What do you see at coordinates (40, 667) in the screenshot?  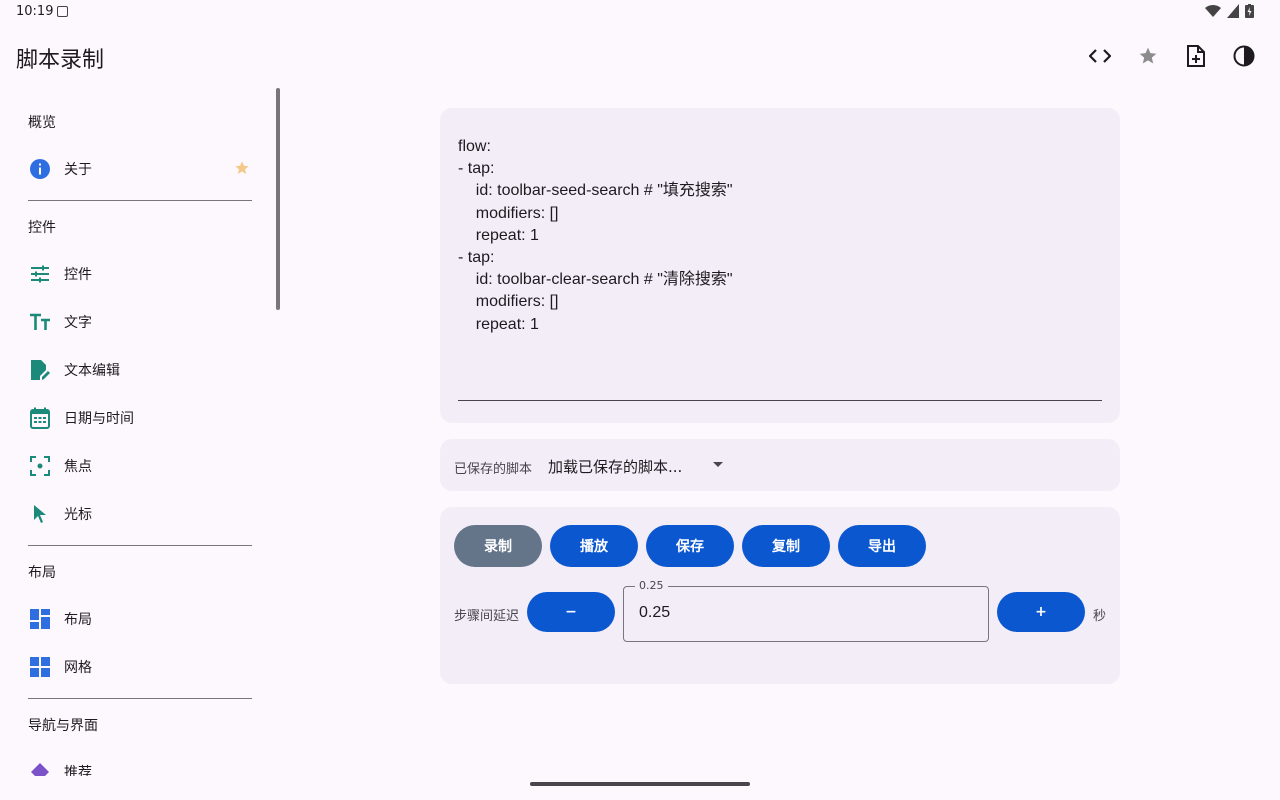 I see `grid-icon` at bounding box center [40, 667].